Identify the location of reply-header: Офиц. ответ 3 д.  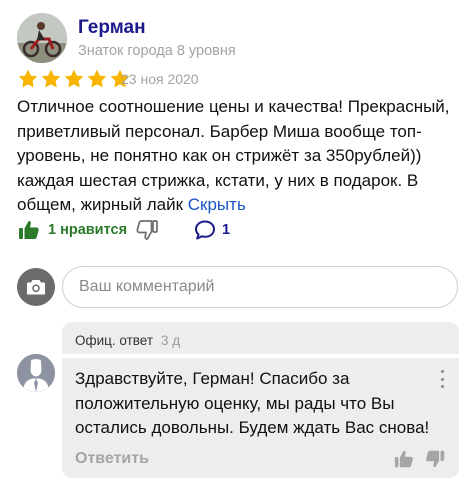
(127, 340).